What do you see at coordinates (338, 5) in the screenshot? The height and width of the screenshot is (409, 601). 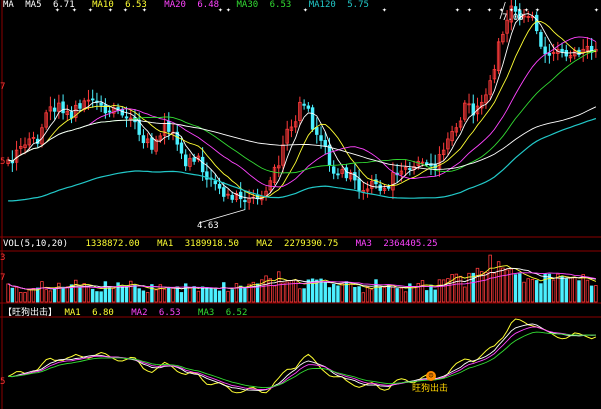 I see `legend-ma120: MA120 5.75` at bounding box center [338, 5].